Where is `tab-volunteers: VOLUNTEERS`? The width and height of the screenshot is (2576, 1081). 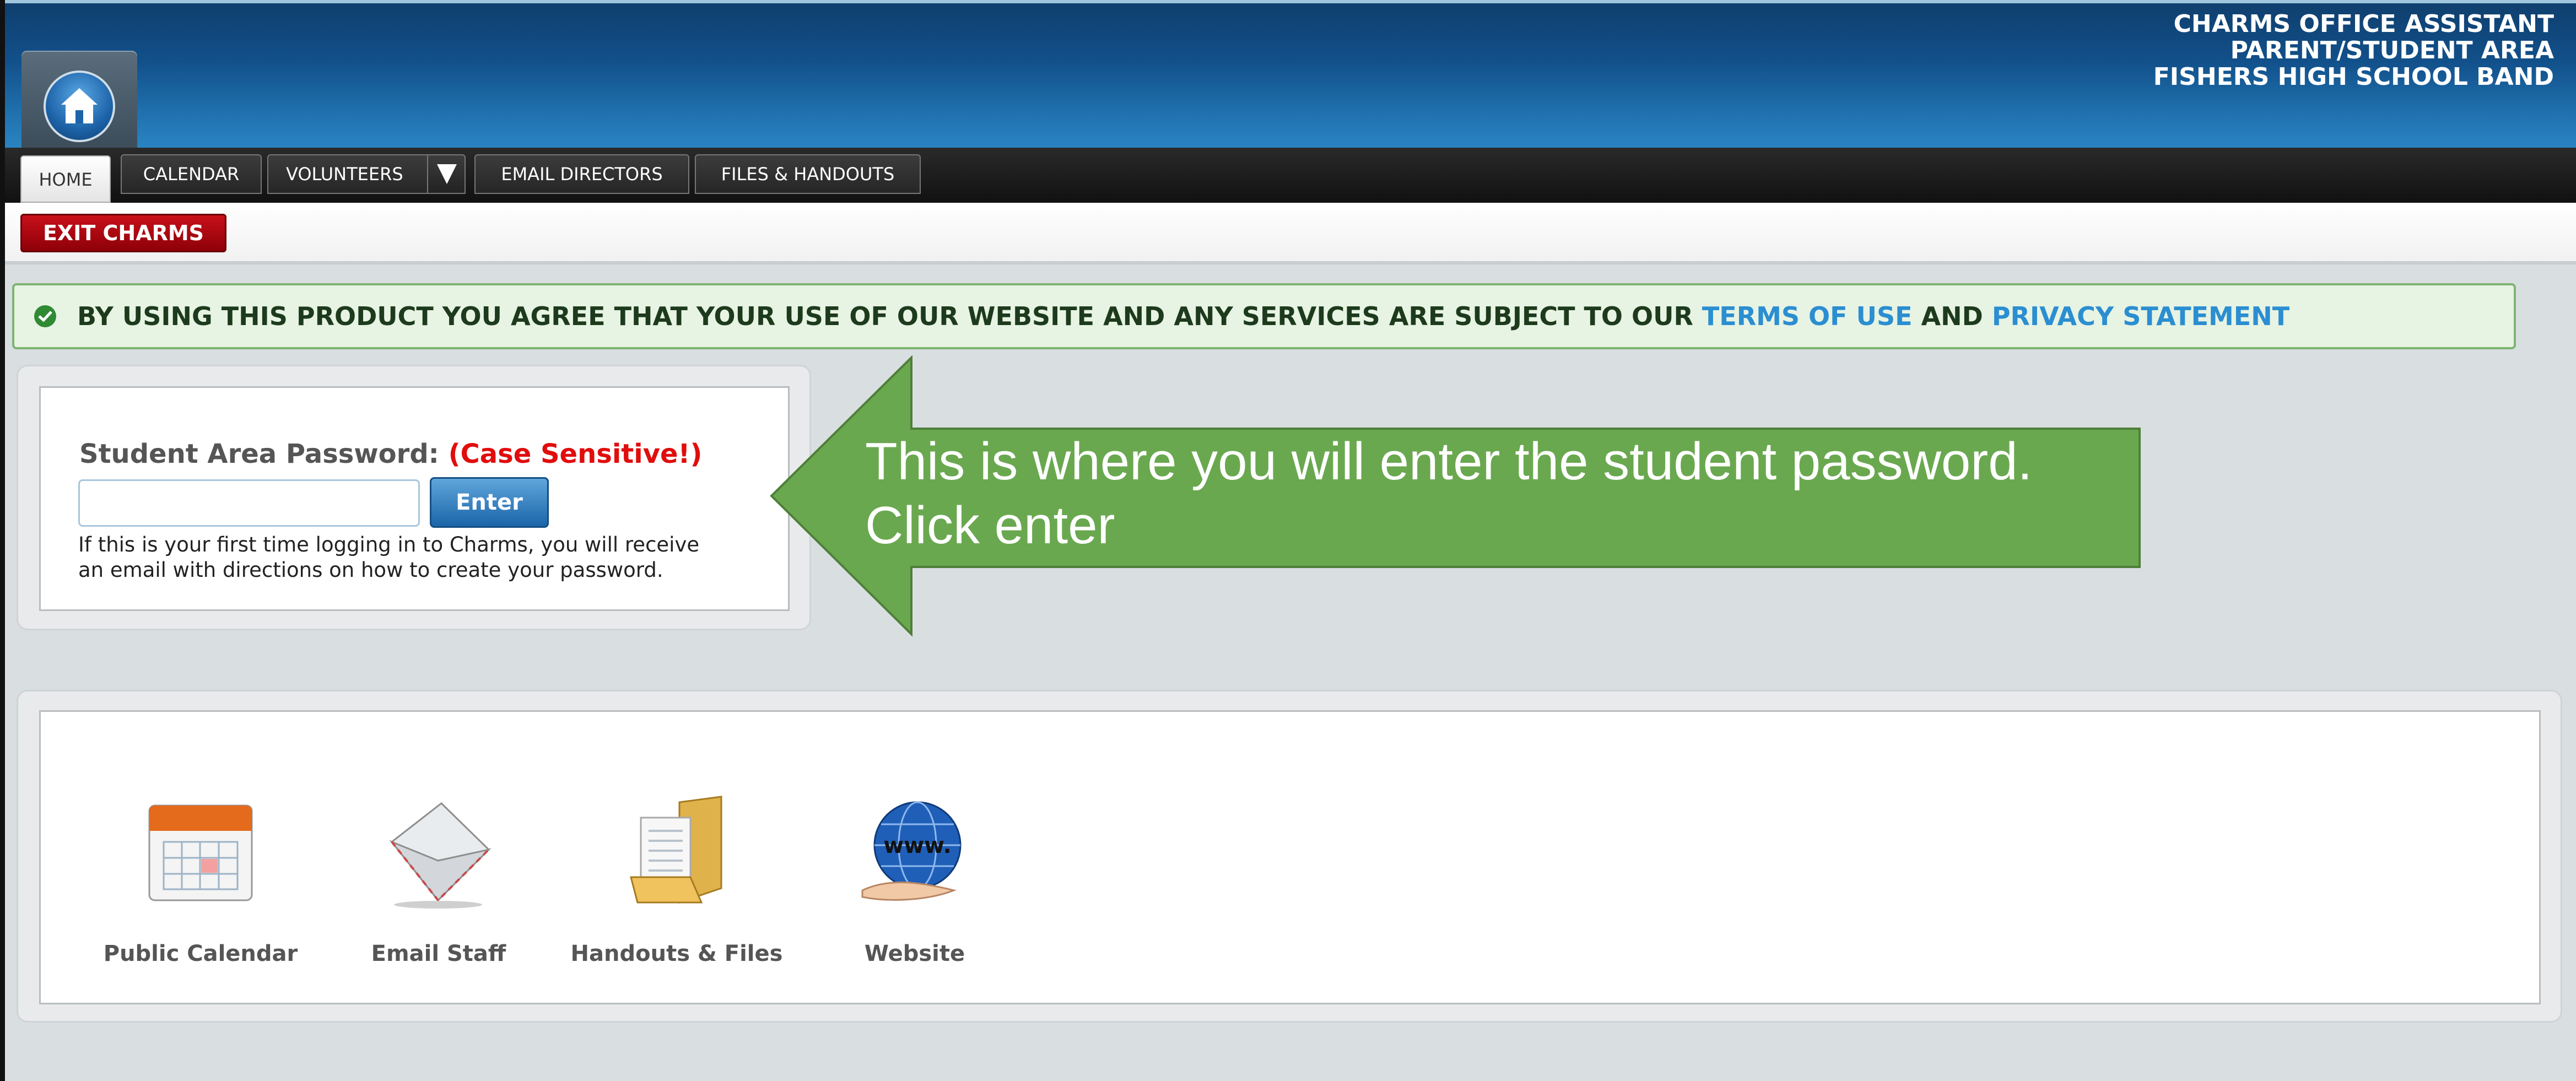
tab-volunteers: VOLUNTEERS is located at coordinates (366, 174).